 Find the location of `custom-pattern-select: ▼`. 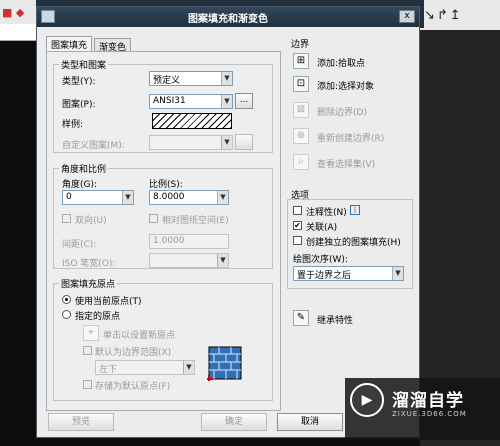

custom-pattern-select: ▼ is located at coordinates (191, 142).